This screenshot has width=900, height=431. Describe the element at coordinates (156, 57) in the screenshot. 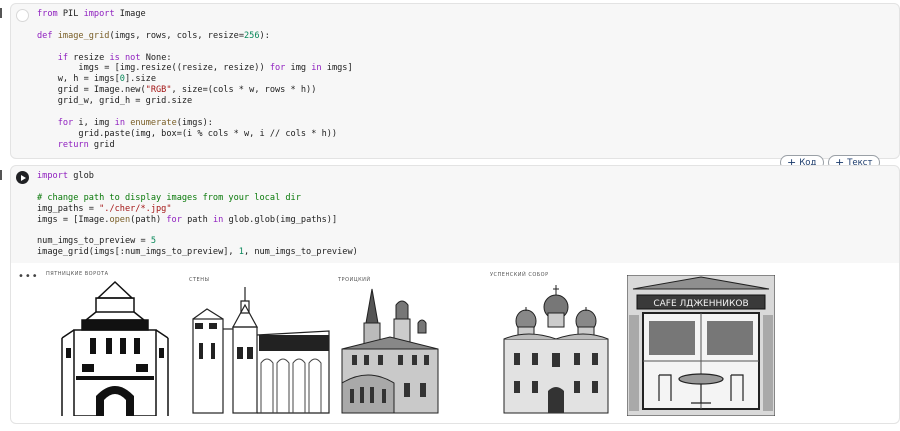

I see `code-token: None:` at that location.